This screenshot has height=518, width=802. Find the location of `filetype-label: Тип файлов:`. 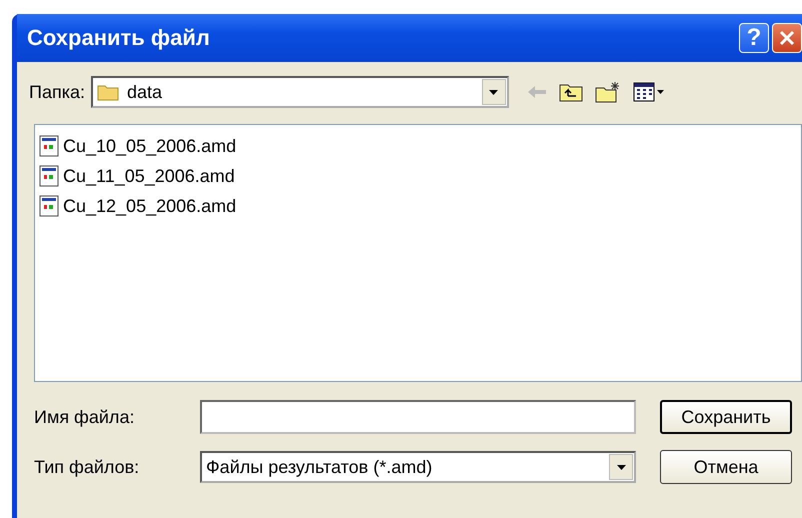

filetype-label: Тип файлов: is located at coordinates (87, 467).